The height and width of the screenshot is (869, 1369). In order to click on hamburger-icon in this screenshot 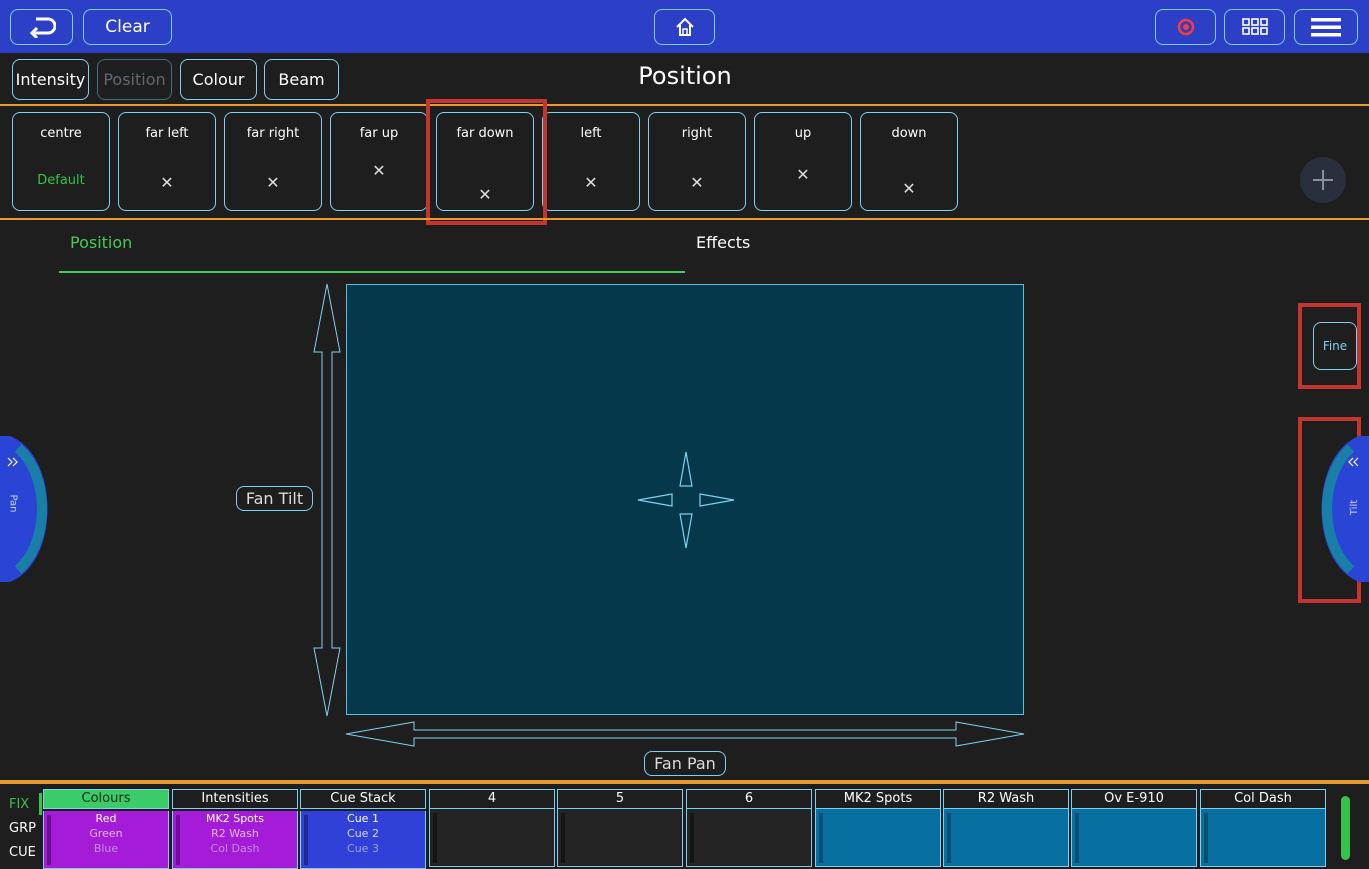, I will do `click(1326, 27)`.